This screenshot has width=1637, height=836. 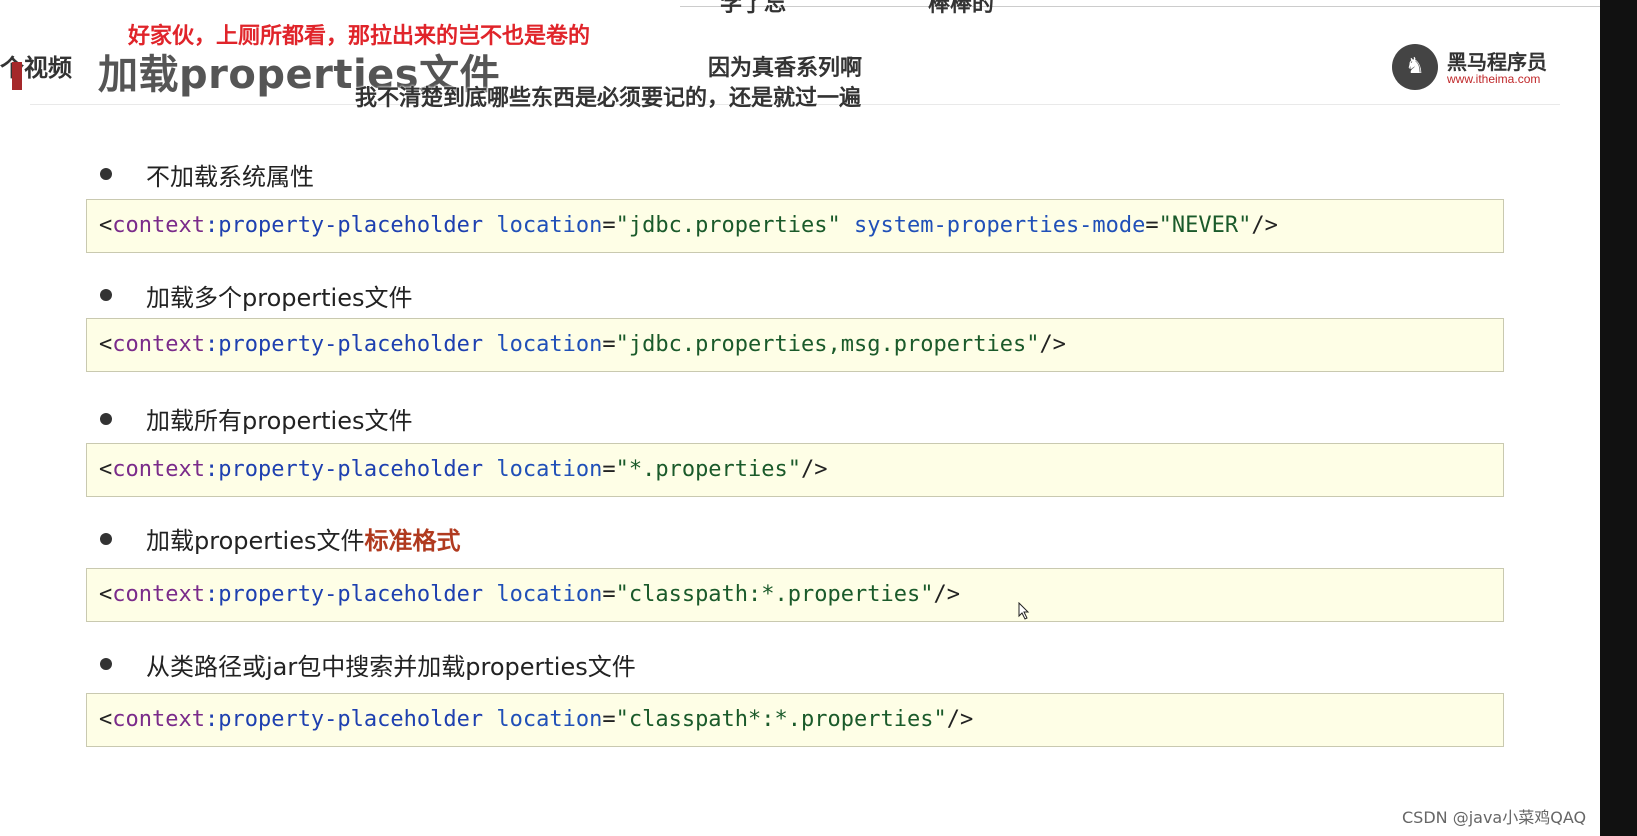 What do you see at coordinates (17, 76) in the screenshot?
I see `title-accent-mark` at bounding box center [17, 76].